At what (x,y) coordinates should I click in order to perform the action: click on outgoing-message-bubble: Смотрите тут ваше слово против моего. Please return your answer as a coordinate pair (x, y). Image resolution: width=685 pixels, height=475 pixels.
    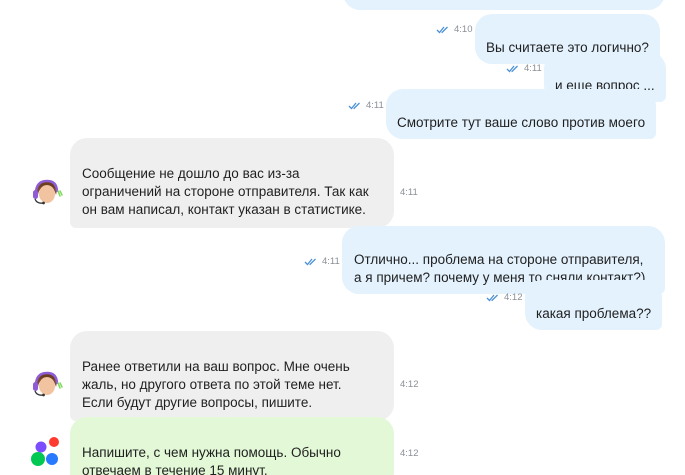
    Looking at the image, I should click on (521, 114).